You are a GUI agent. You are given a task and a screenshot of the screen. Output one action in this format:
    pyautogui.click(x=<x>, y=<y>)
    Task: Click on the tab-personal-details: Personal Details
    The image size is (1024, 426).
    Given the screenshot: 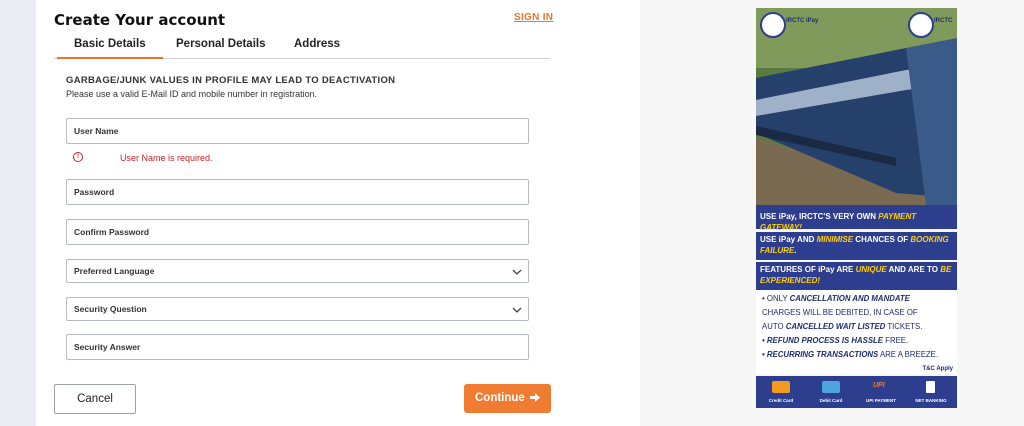 What is the action you would take?
    pyautogui.click(x=220, y=44)
    